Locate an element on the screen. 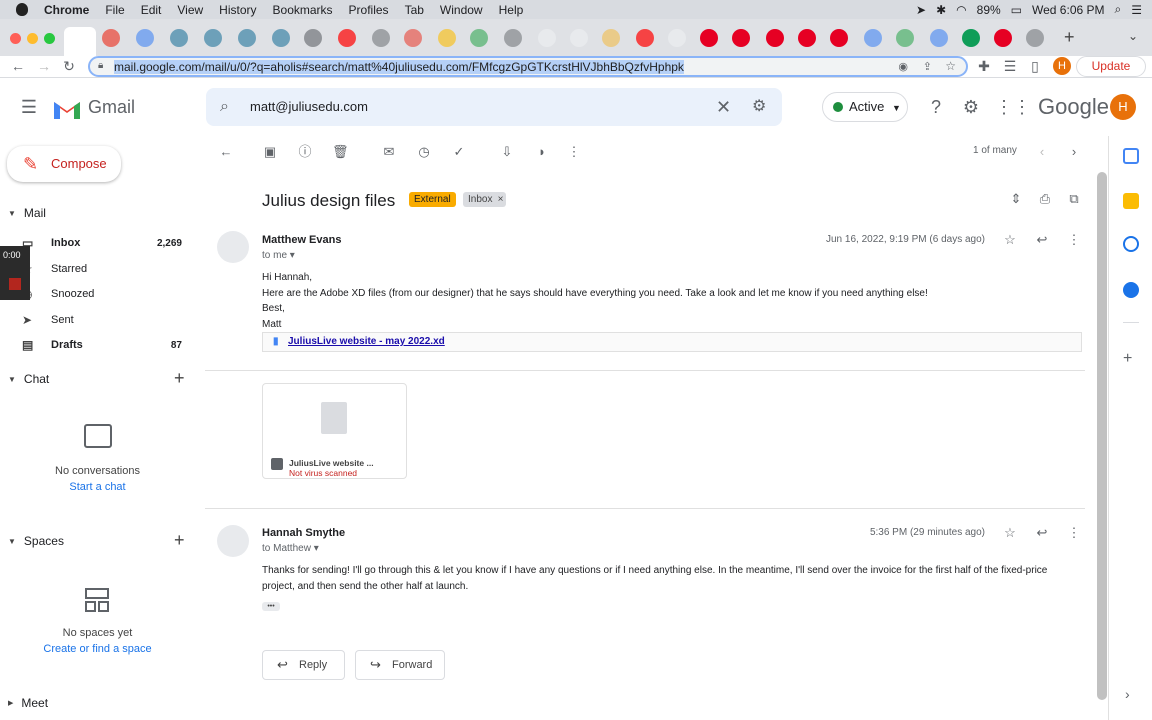  gmail-wordmark: Gmail is located at coordinates (111, 107).